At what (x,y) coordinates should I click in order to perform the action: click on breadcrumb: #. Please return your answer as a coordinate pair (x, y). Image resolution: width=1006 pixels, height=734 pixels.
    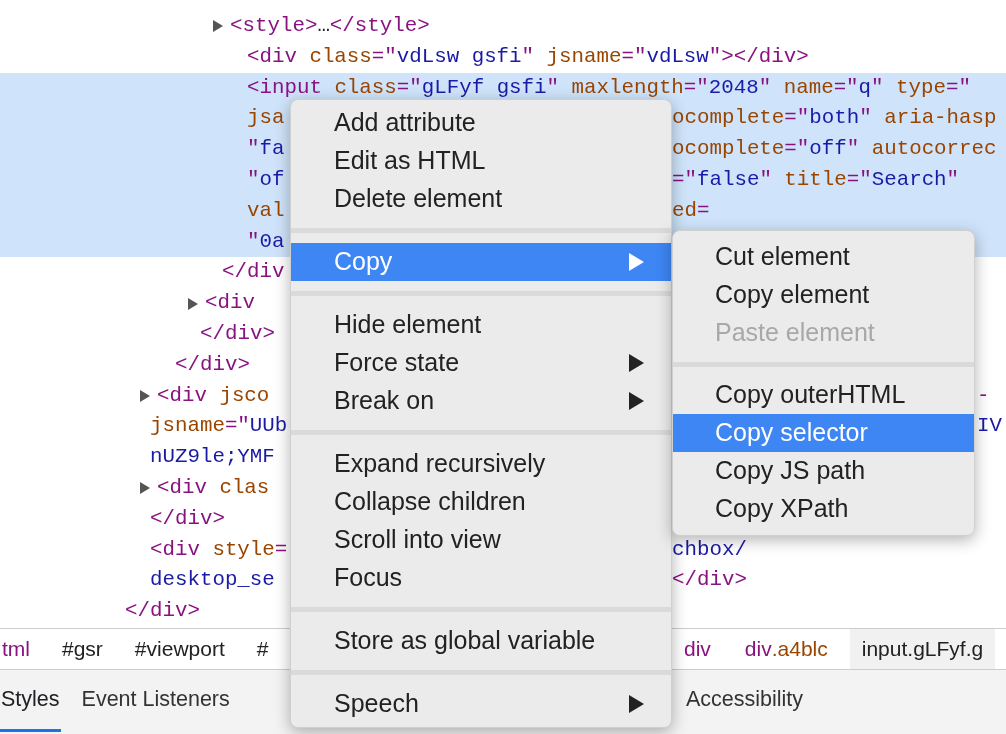
    Looking at the image, I should click on (262, 649).